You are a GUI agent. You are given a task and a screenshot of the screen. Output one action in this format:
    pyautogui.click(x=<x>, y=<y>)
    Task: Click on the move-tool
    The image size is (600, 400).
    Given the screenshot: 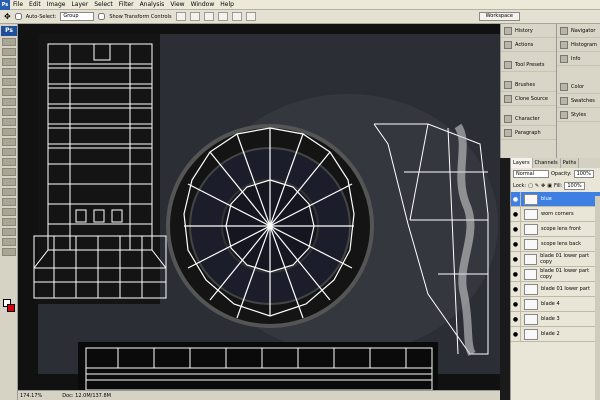 What is the action you would take?
    pyautogui.click(x=9, y=42)
    